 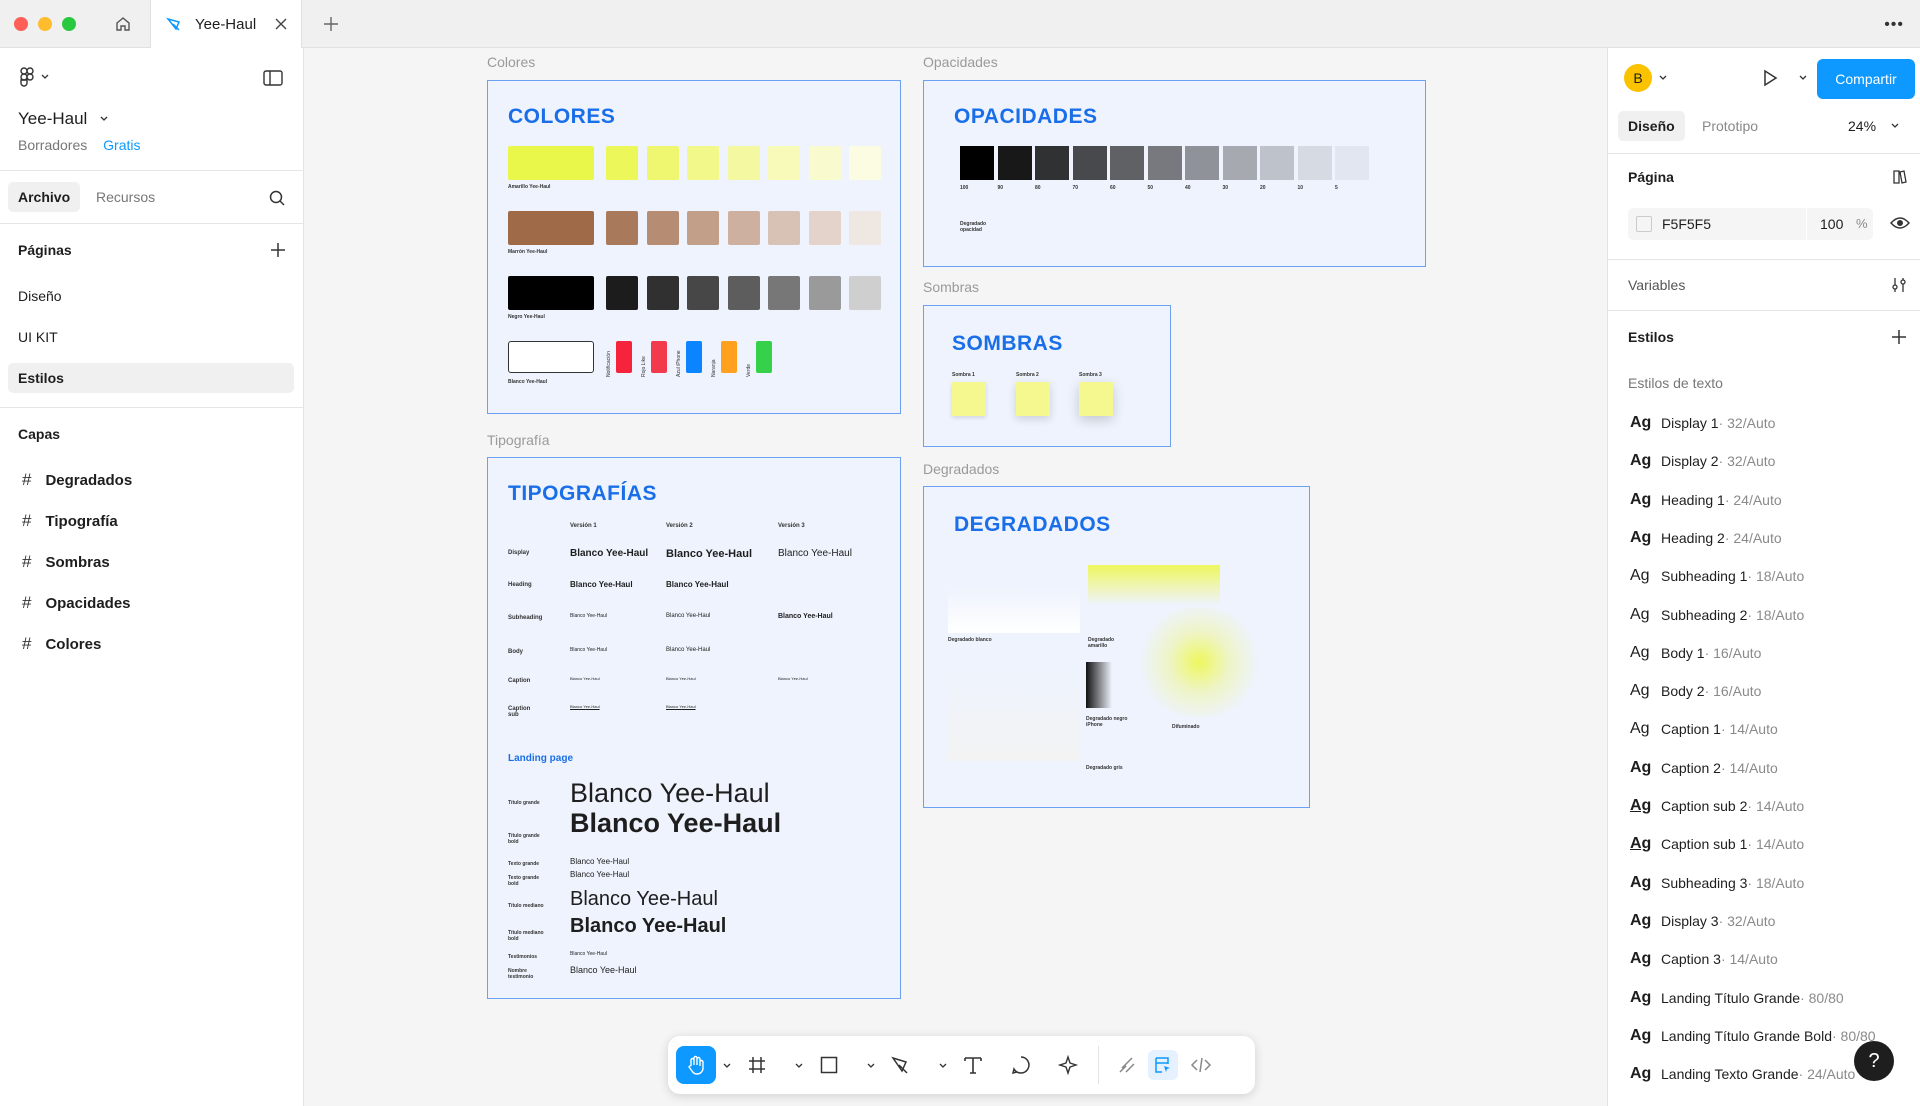 I want to click on type-row-label: Subheading, so click(x=525, y=618).